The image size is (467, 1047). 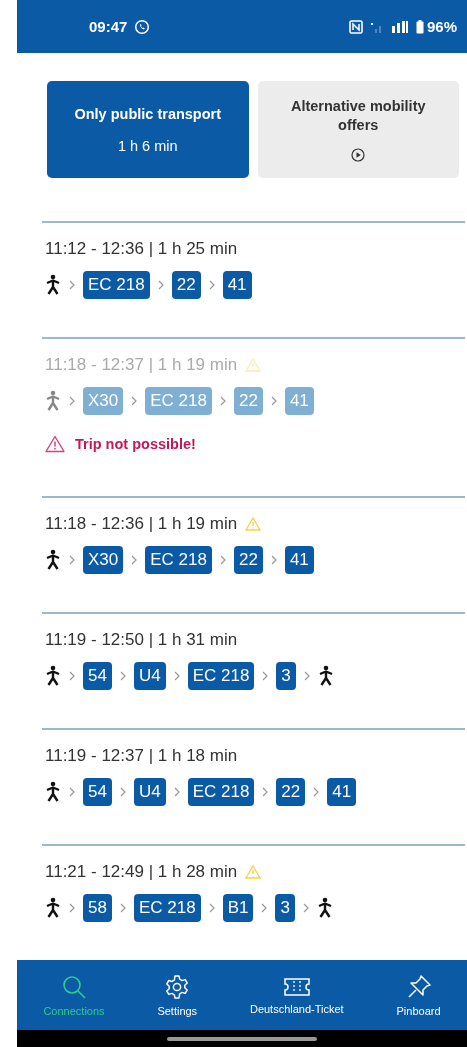 I want to click on clock: 09:47, so click(x=108, y=26).